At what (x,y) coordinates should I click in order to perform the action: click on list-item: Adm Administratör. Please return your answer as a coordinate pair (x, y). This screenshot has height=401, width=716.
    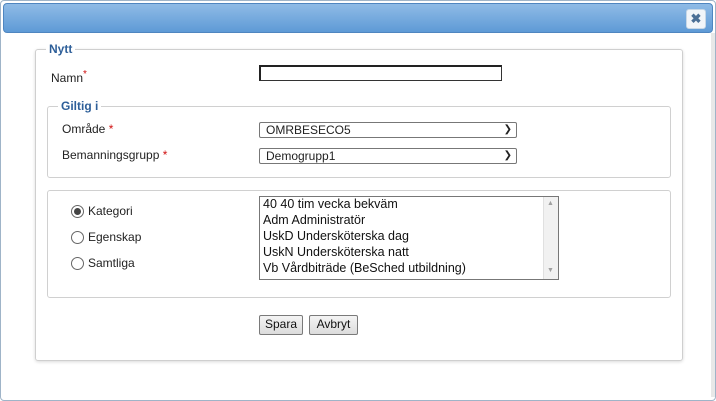
    Looking at the image, I should click on (409, 221).